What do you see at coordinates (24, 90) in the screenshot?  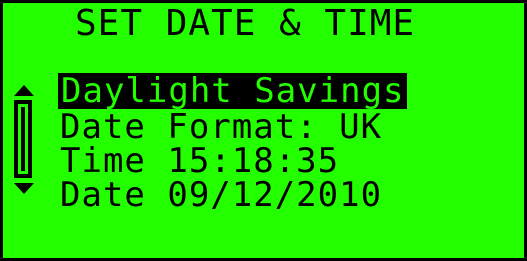 I see `scroll-up-arrow-icon` at bounding box center [24, 90].